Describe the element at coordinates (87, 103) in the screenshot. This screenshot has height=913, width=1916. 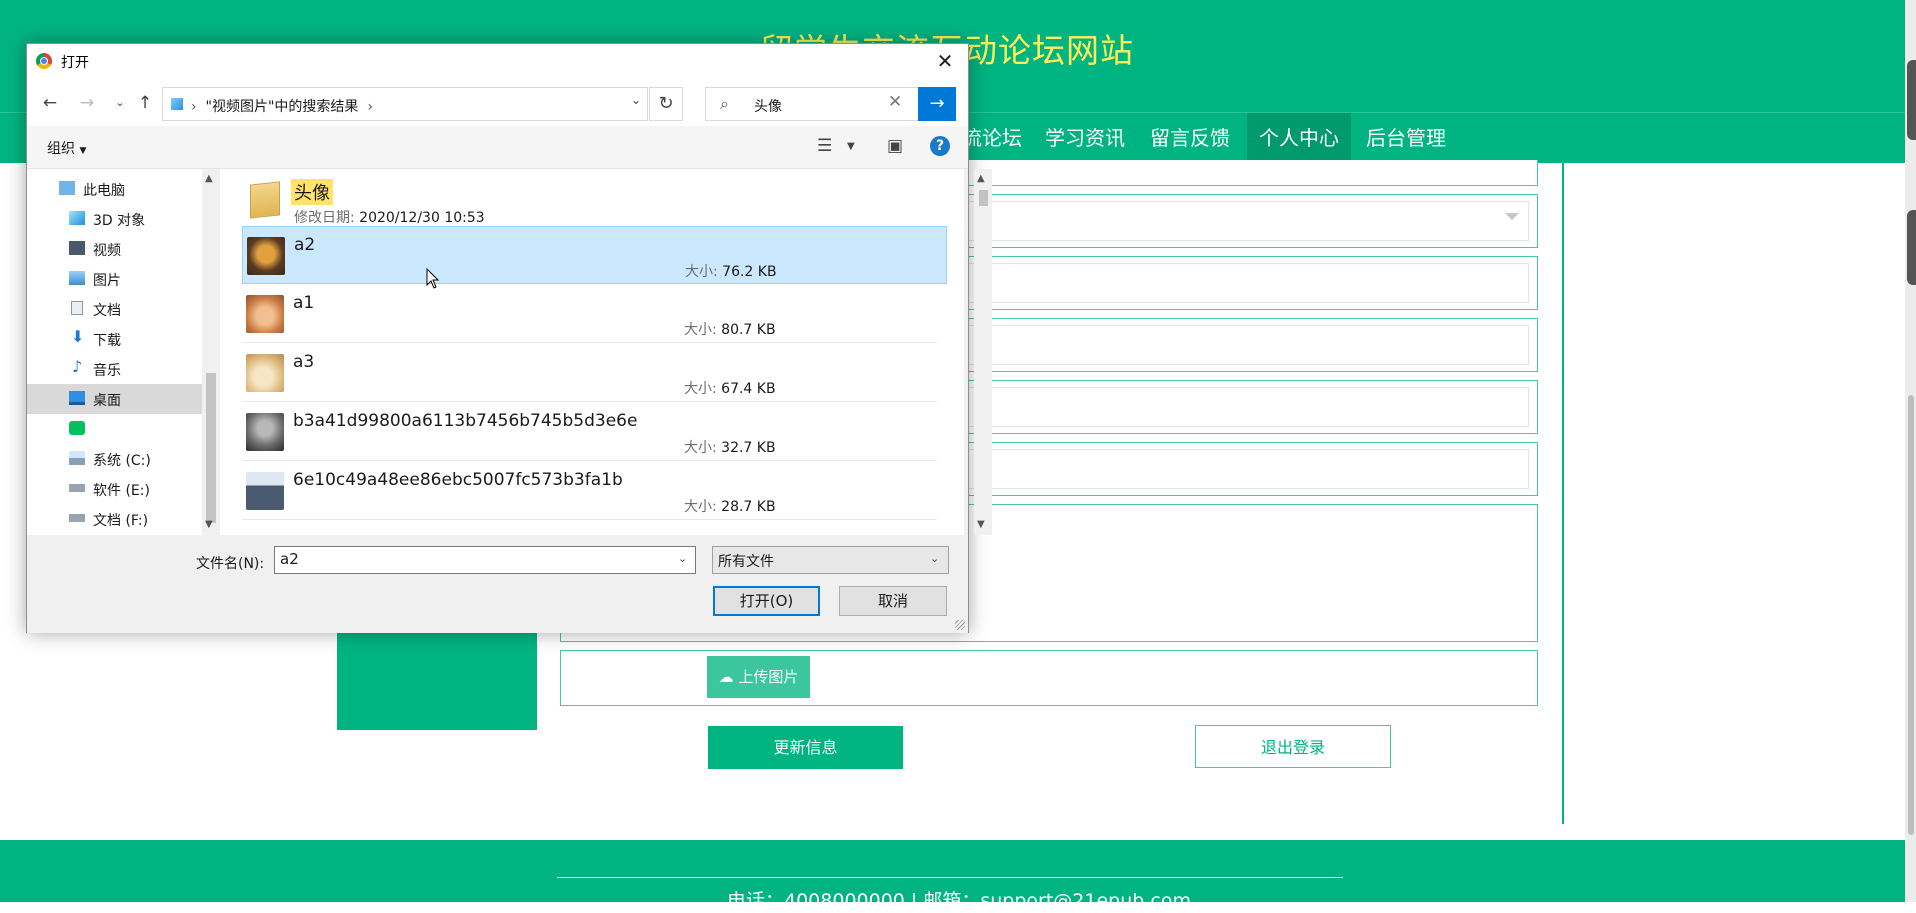
I see `forward-arrow-icon: →` at that location.